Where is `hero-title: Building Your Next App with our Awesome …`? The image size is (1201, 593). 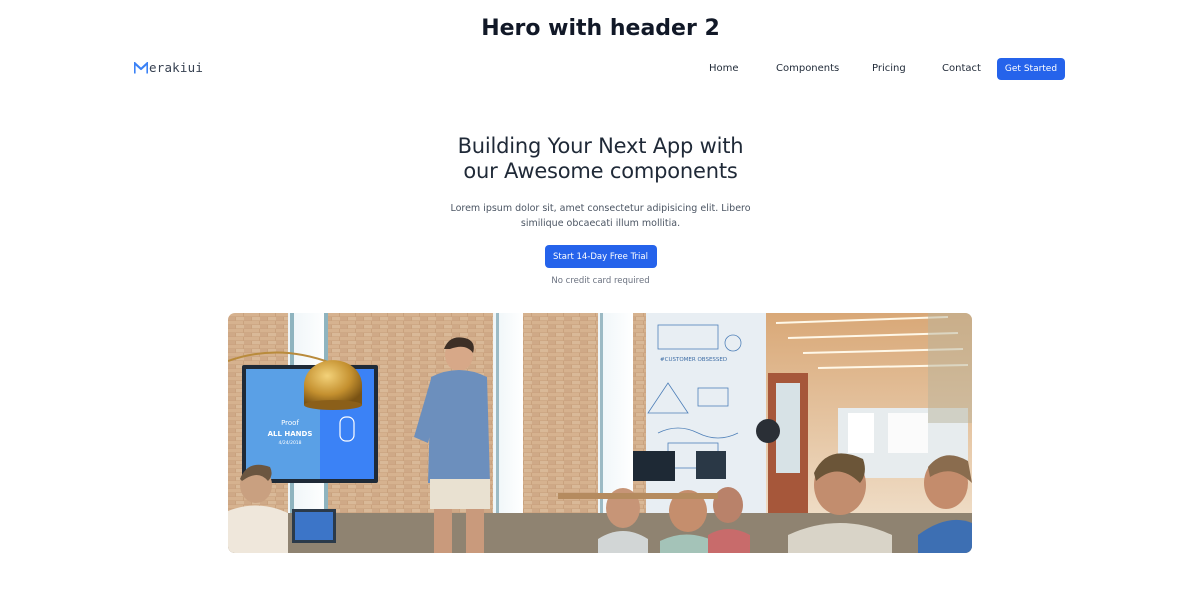 hero-title: Building Your Next App with our Awesome … is located at coordinates (600, 159).